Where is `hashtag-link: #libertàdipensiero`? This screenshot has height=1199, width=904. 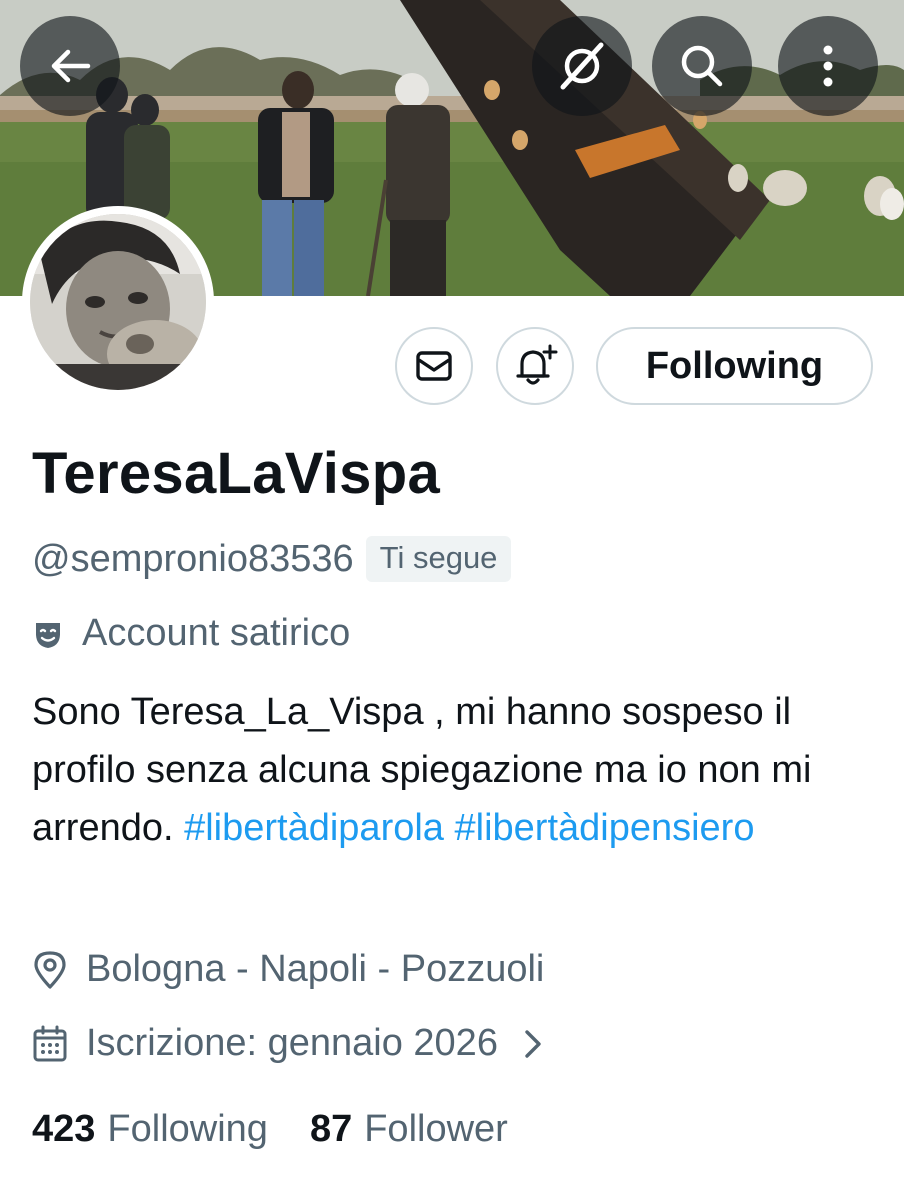
hashtag-link: #libertàdipensiero is located at coordinates (605, 828).